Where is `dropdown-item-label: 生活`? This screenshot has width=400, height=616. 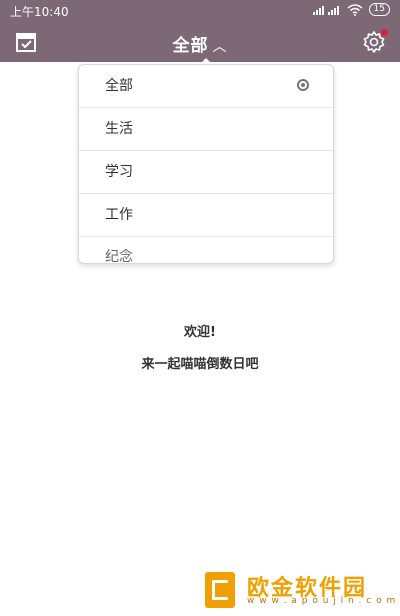
dropdown-item-label: 生活 is located at coordinates (119, 129).